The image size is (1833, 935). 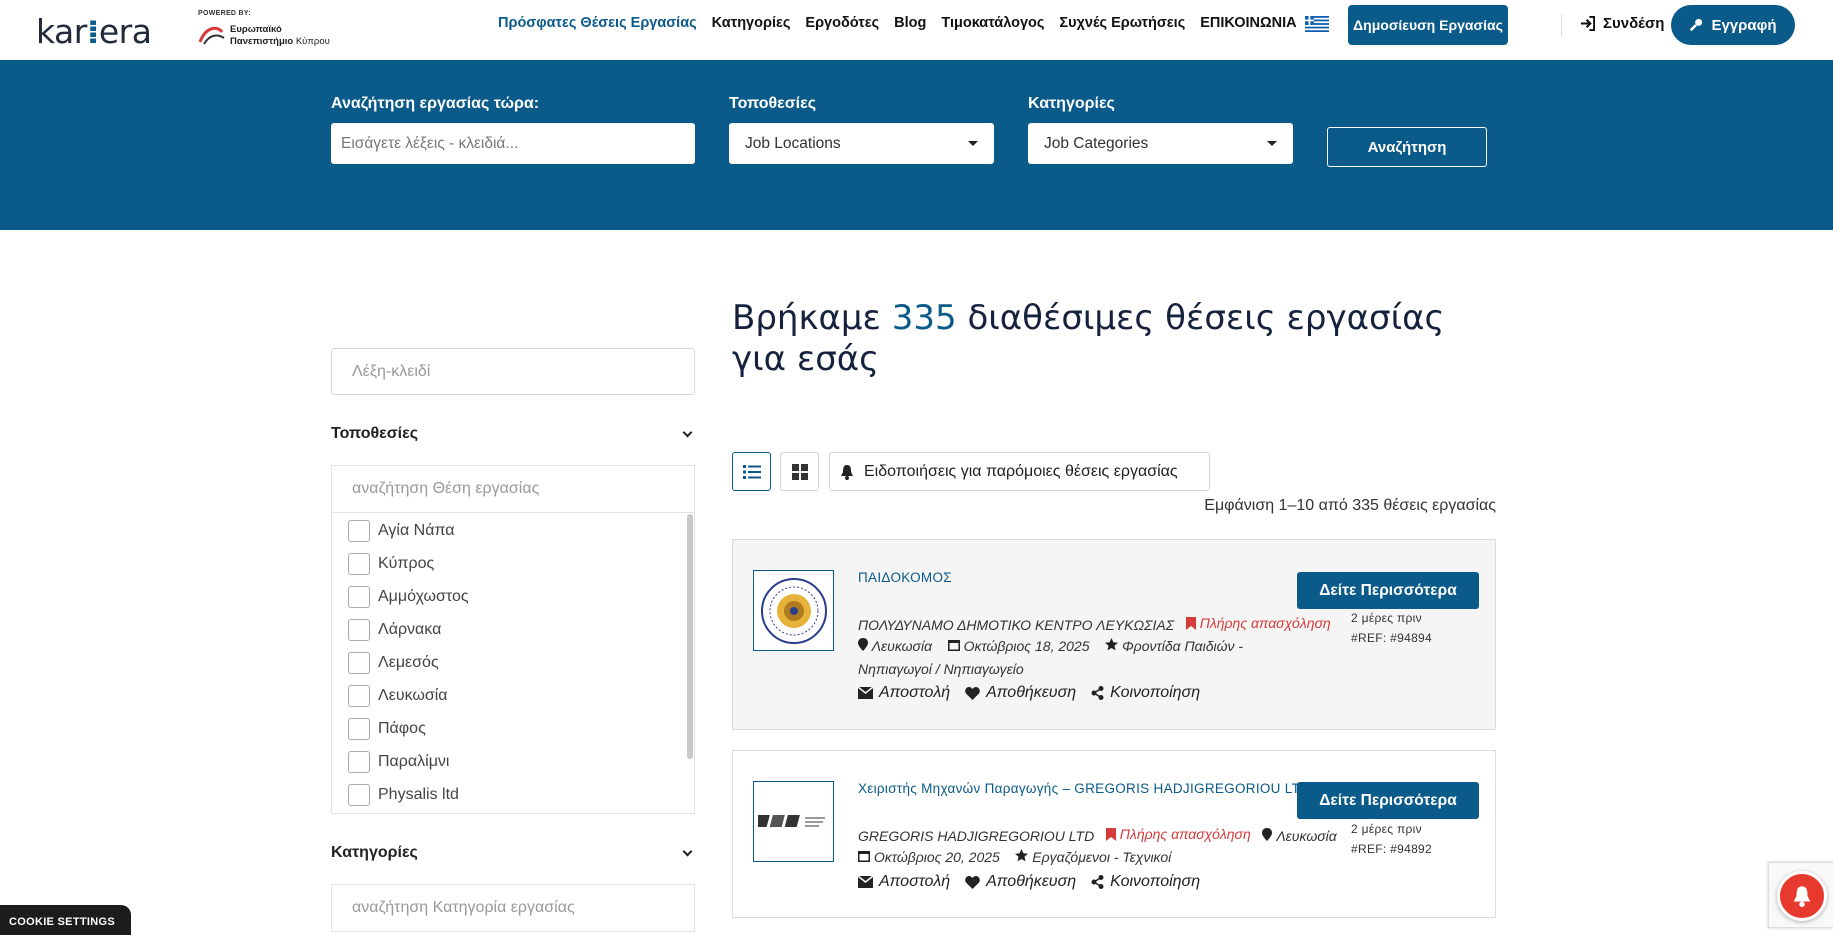 What do you see at coordinates (1391, 638) in the screenshot?
I see `job-ref: #REF: #94894` at bounding box center [1391, 638].